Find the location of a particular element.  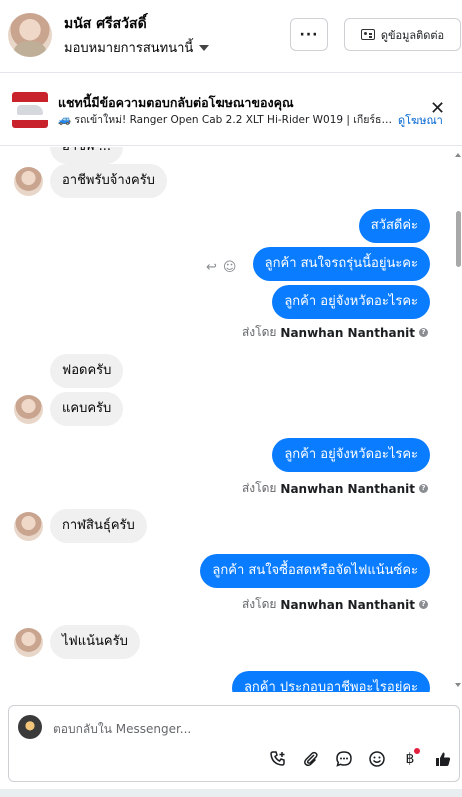

message-incoming: กาฬสินธุ์ครับ is located at coordinates (98, 526).